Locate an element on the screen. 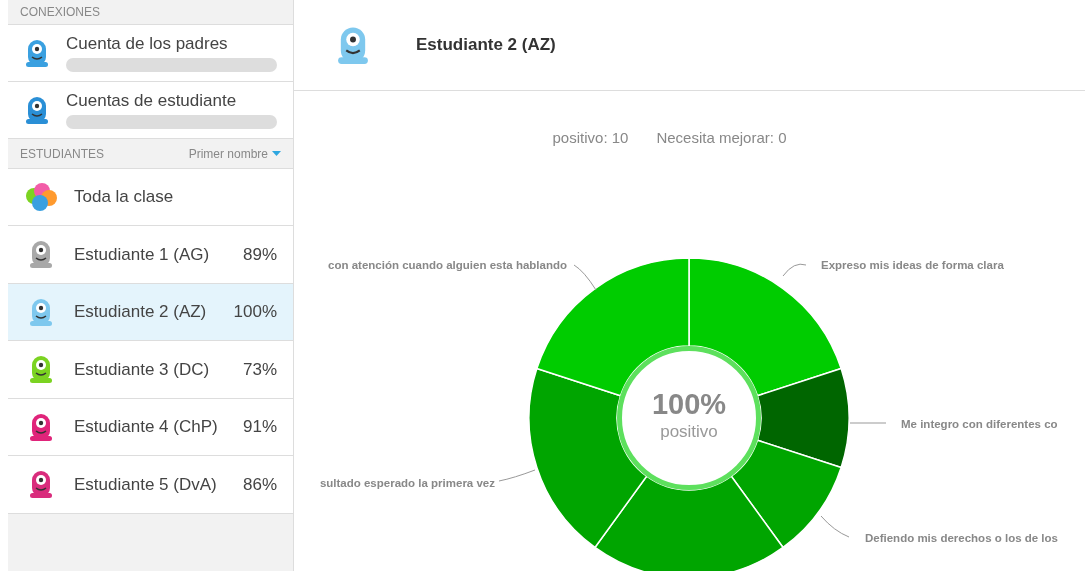 The width and height of the screenshot is (1085, 571). student-item: Estudiante 2 (AZ) 100% is located at coordinates (150, 312).